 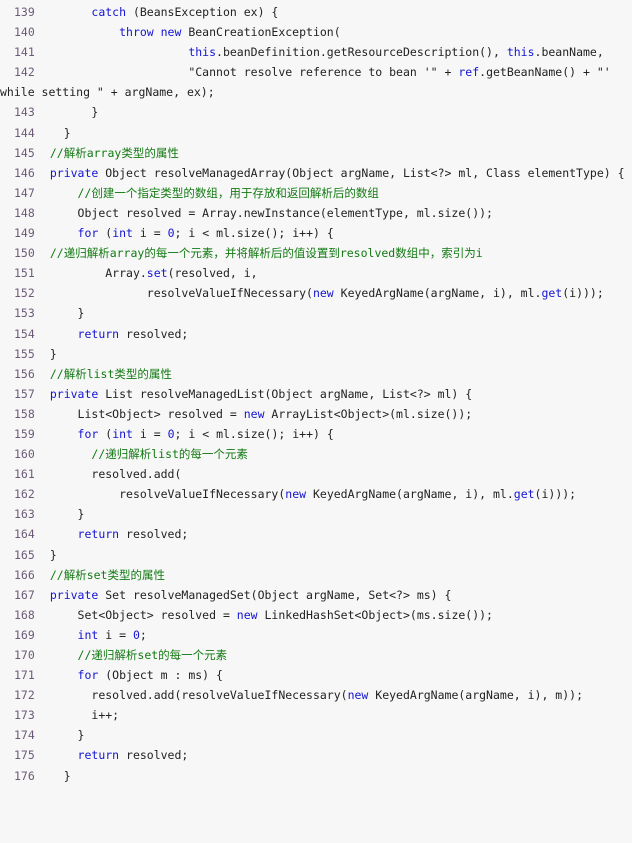 I want to click on token-num: 0, so click(x=136, y=634).